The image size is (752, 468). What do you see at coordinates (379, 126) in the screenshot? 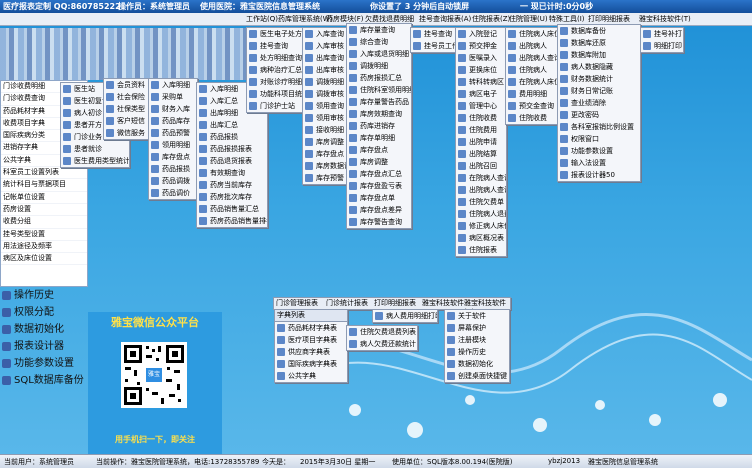
I see `menu-item: 药库进销存` at bounding box center [379, 126].